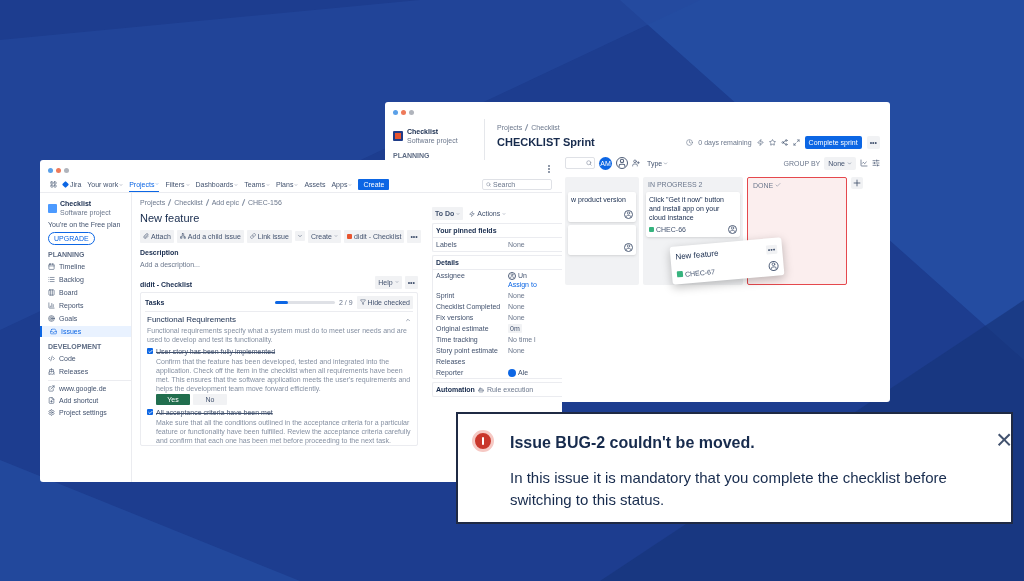 This screenshot has width=1024, height=581. I want to click on notification-title: Issue BUG-2 couldn't be moved., so click(633, 443).